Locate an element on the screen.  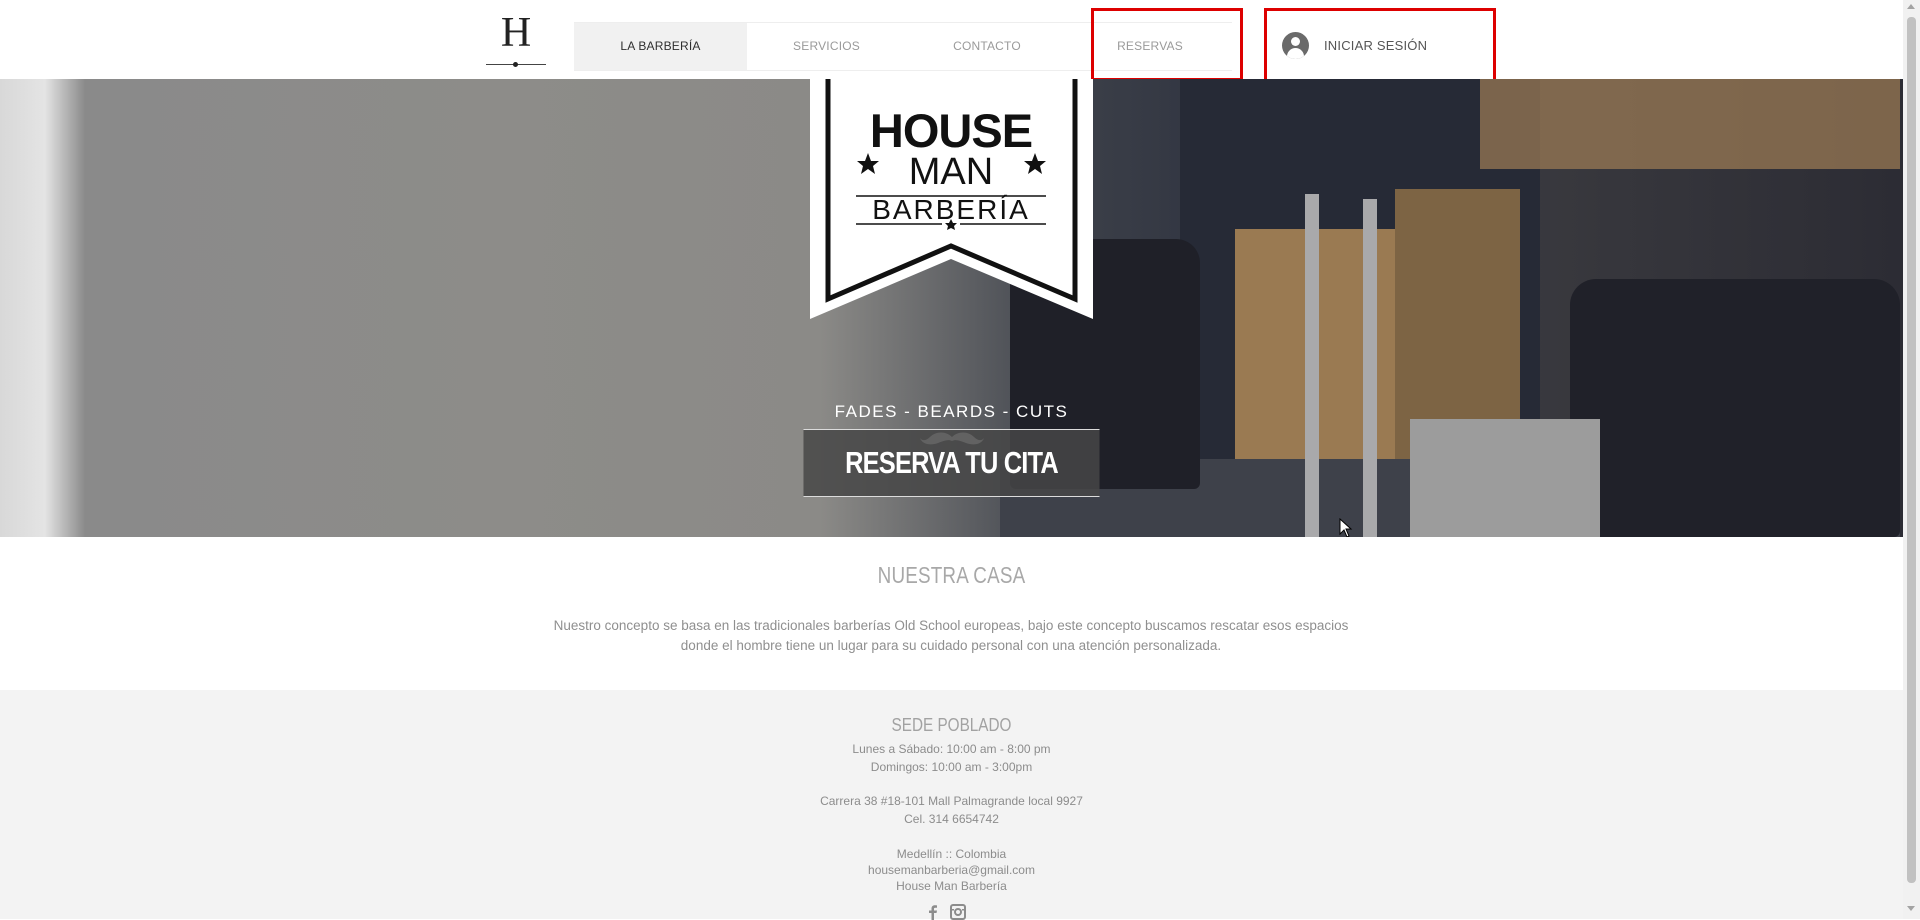
scroll-down-arrow-icon is located at coordinates (1911, 908).